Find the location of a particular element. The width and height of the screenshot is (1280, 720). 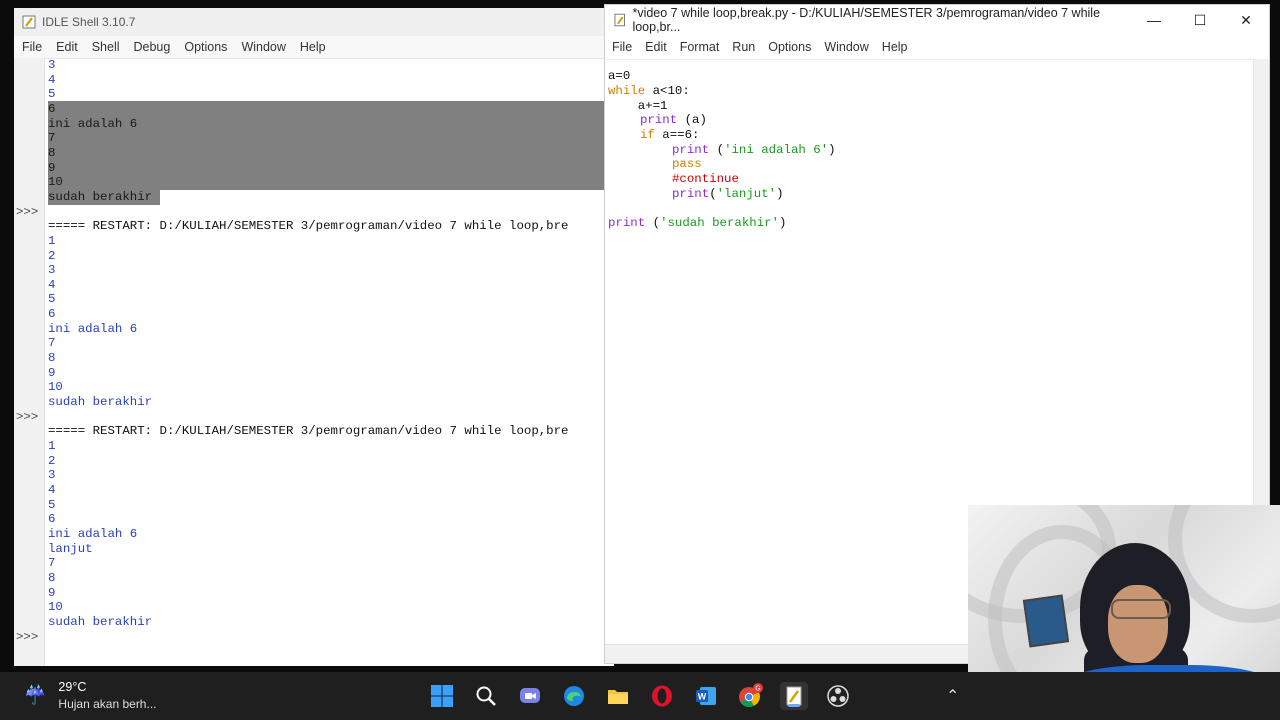

comment: #continue is located at coordinates (705, 179).